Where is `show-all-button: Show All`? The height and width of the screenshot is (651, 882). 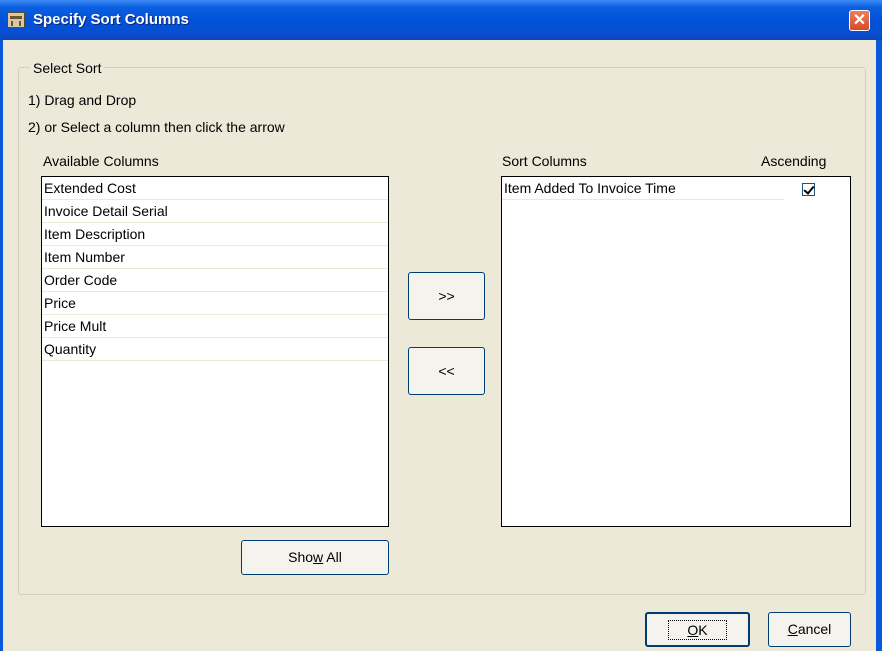 show-all-button: Show All is located at coordinates (315, 557).